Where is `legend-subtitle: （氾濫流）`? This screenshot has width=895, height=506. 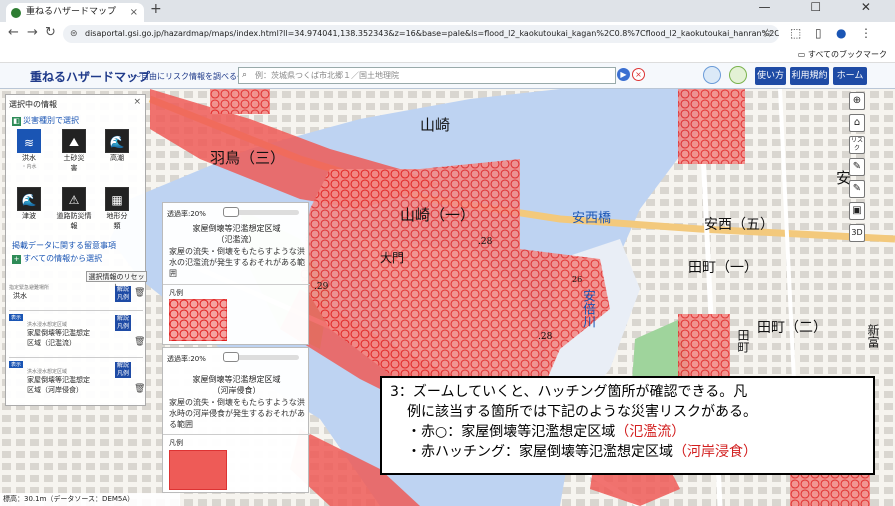
legend-subtitle: （氾濫流） is located at coordinates (236, 239).